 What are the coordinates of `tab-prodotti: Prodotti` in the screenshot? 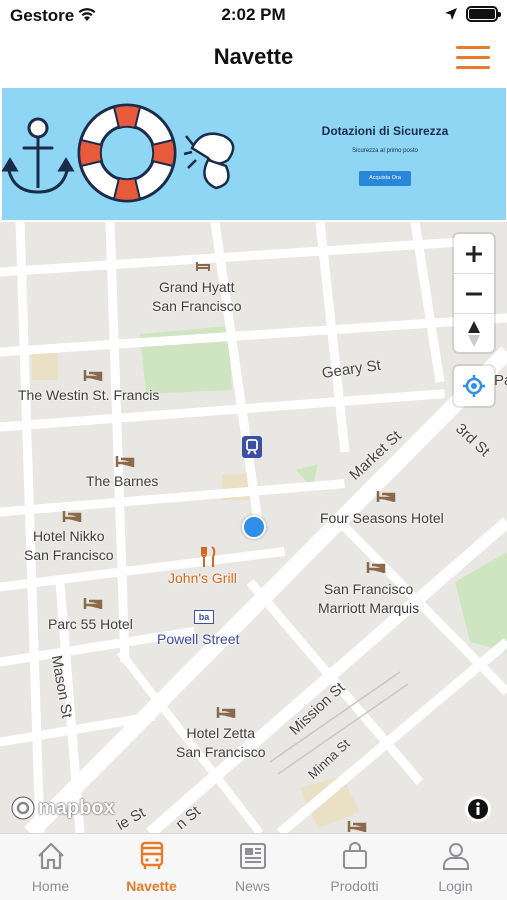 It's located at (354, 867).